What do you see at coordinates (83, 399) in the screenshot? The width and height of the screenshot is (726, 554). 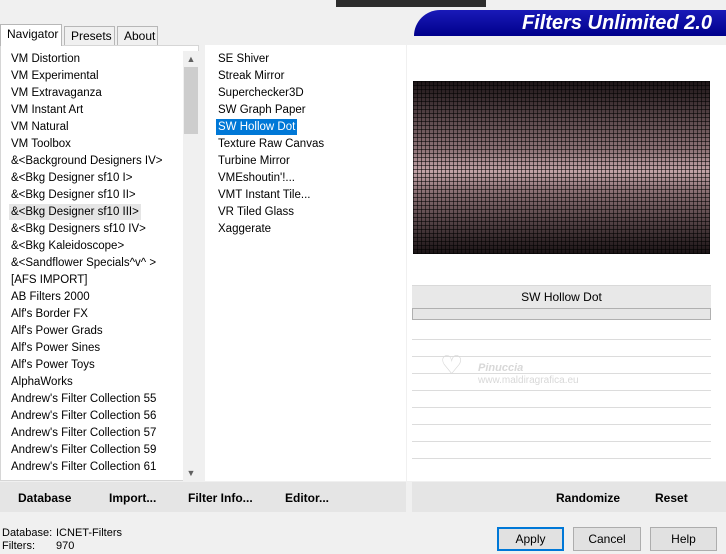 I see `category-list-item: Andrew's Filter Collection 55` at bounding box center [83, 399].